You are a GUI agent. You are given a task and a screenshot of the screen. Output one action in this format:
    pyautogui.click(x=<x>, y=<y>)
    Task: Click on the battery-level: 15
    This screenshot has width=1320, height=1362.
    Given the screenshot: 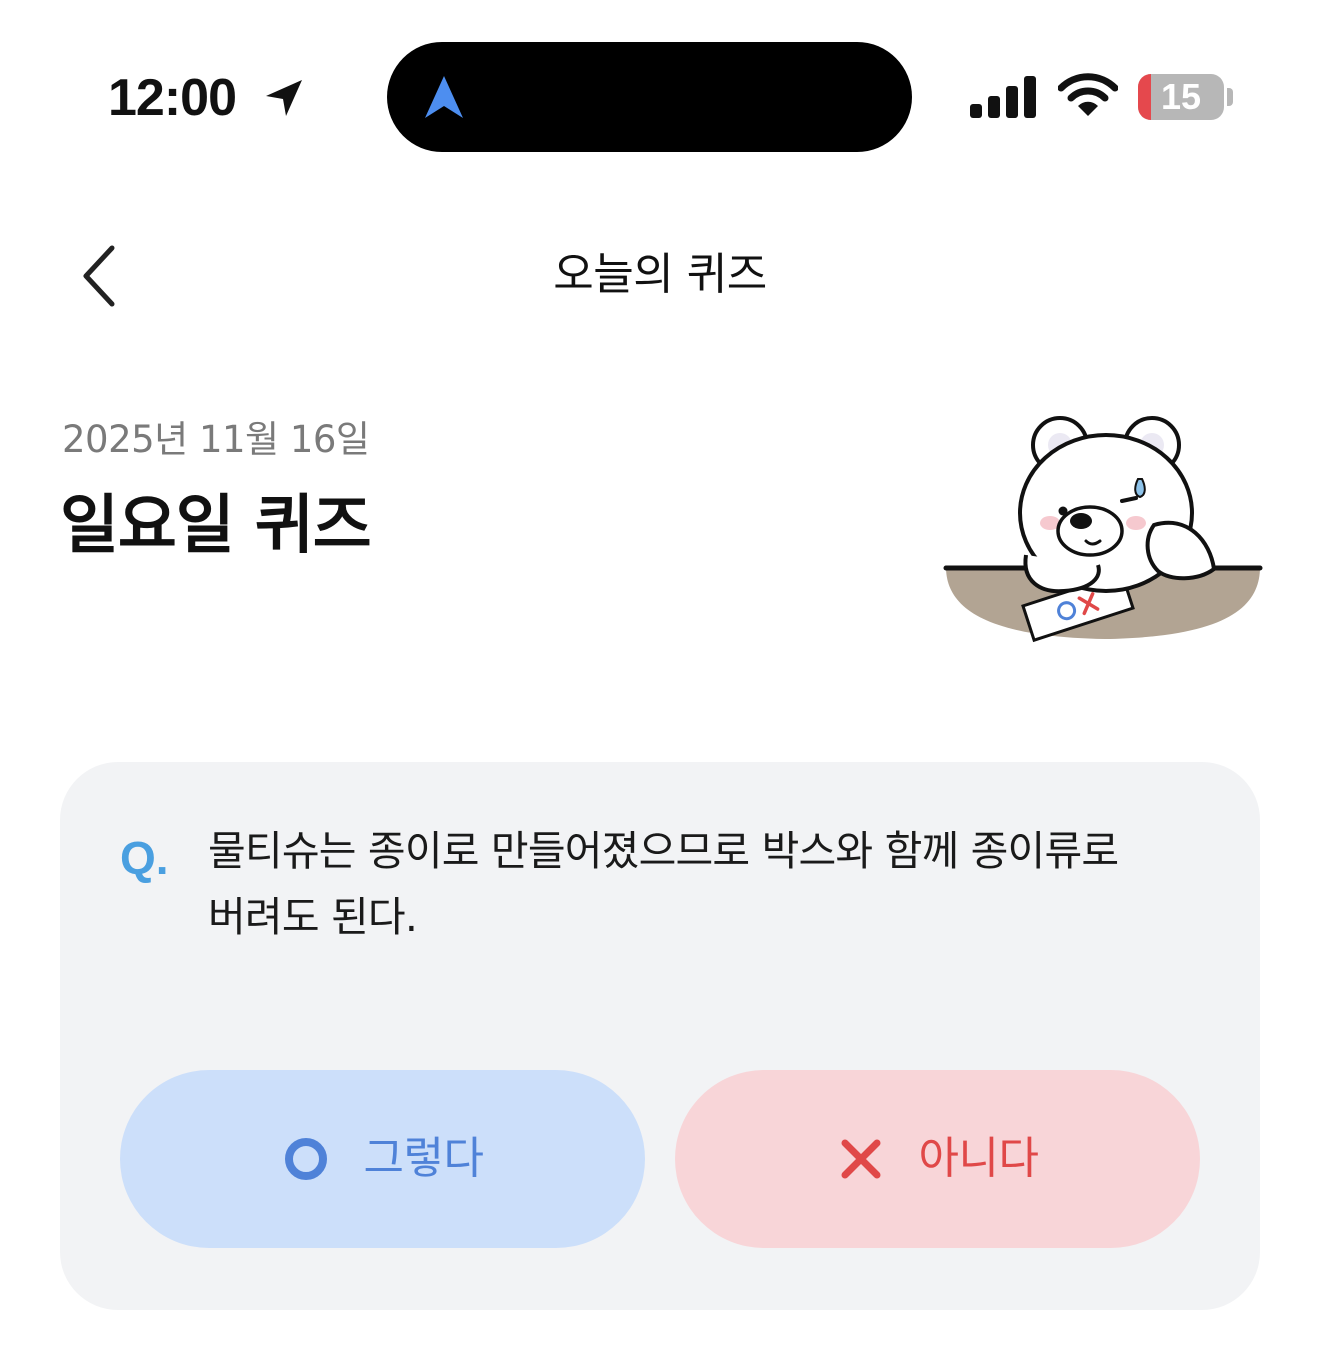 What is the action you would take?
    pyautogui.click(x=1181, y=96)
    